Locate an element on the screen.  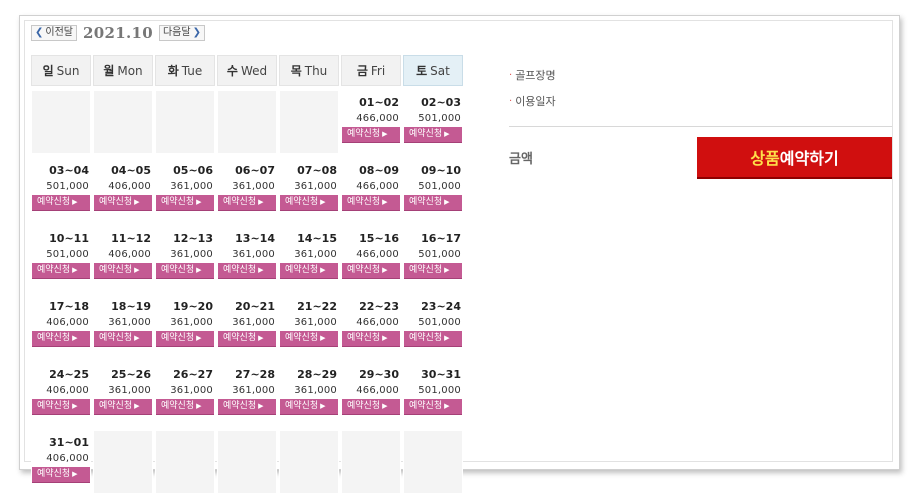
calendar-day: 28~29 361,000 예약신청 ▶ is located at coordinates (309, 394).